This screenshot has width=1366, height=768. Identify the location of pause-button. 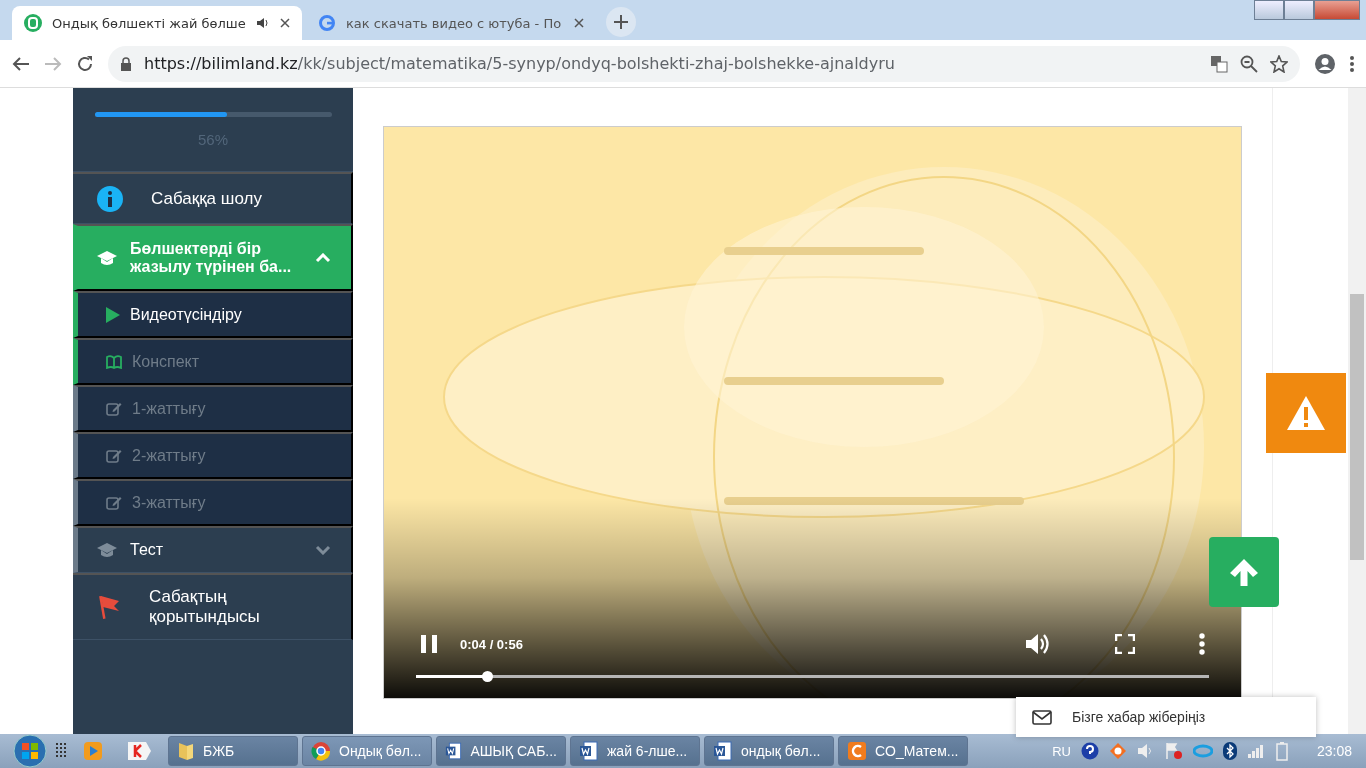
(429, 644).